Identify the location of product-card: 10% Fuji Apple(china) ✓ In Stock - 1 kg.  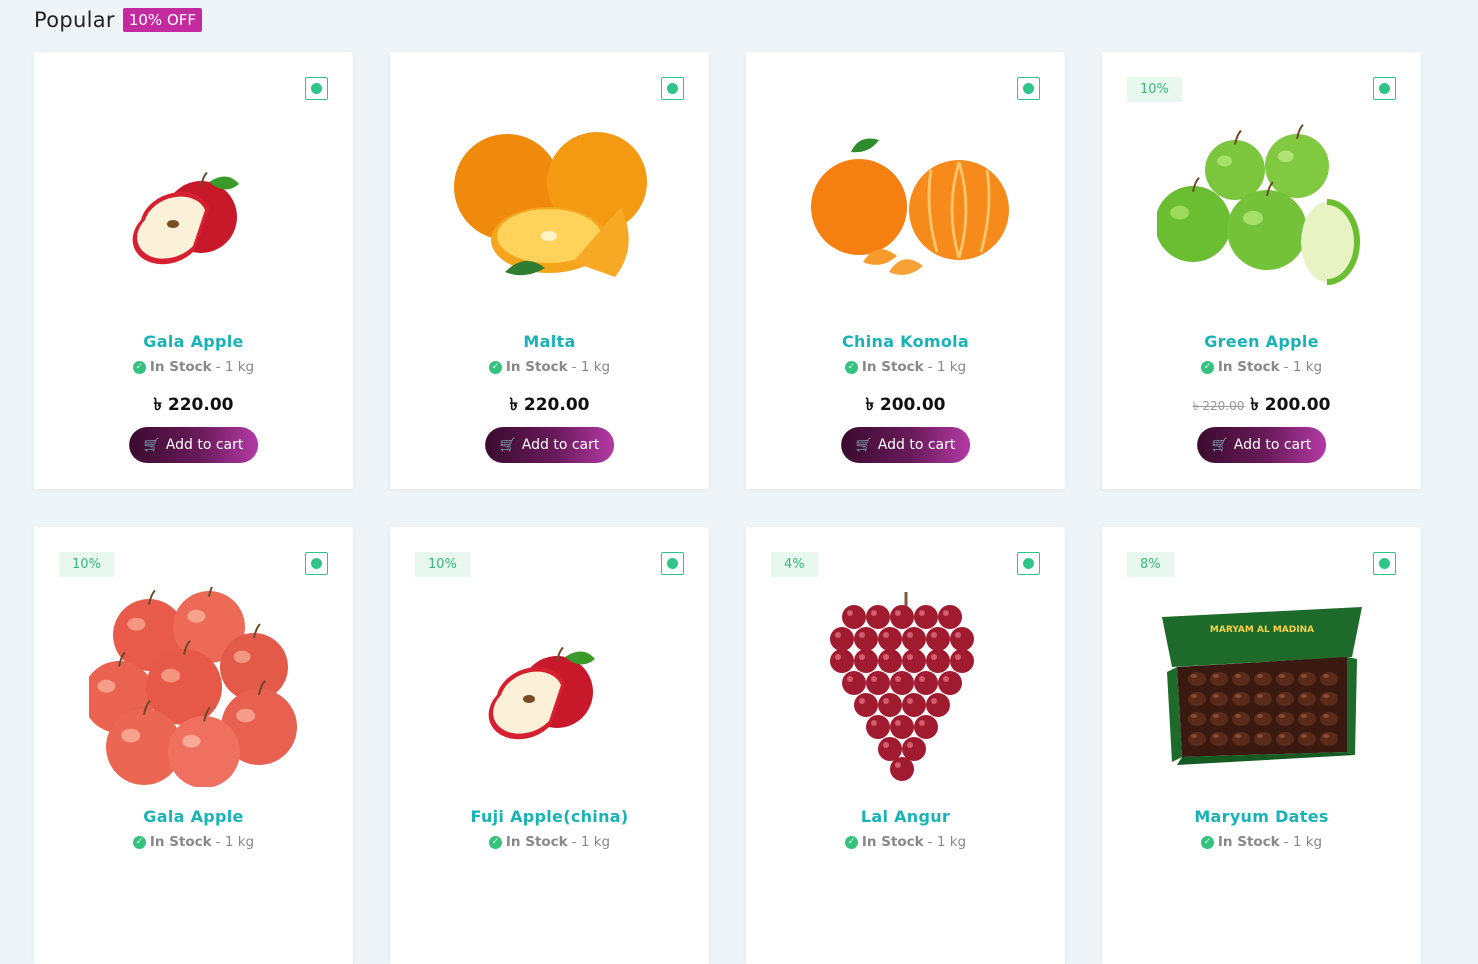
(549, 745).